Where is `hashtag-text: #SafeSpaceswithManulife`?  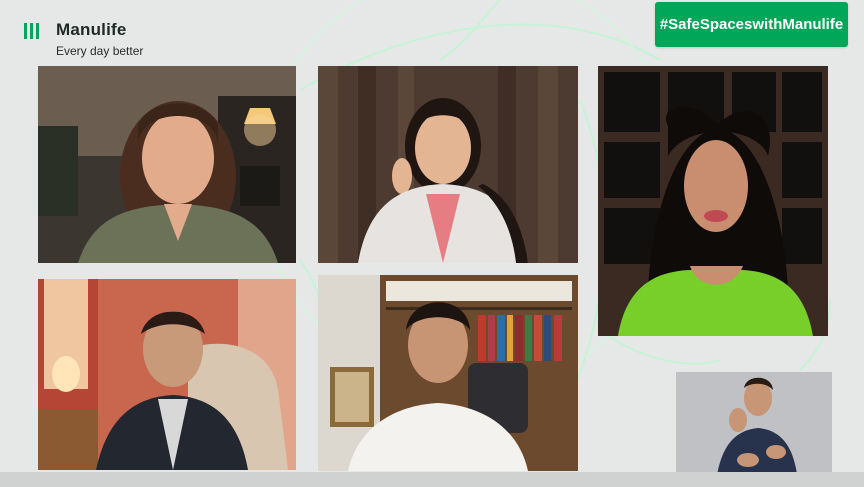 hashtag-text: #SafeSpaceswithManulife is located at coordinates (751, 24).